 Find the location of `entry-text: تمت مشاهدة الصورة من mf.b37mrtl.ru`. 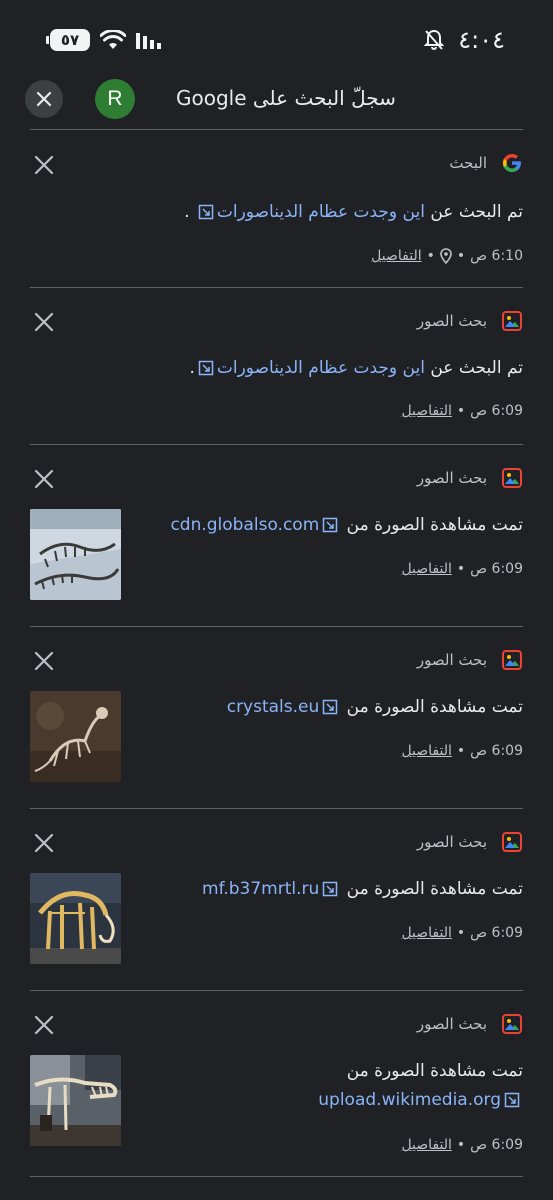

entry-text: تمت مشاهدة الصورة من mf.b37mrtl.ru is located at coordinates (362, 889).